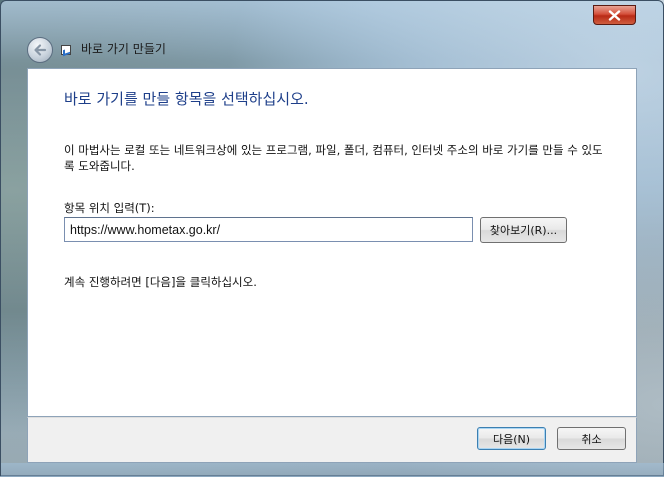 This screenshot has width=664, height=477. Describe the element at coordinates (591, 438) in the screenshot. I see `cancel-button: 취소` at that location.